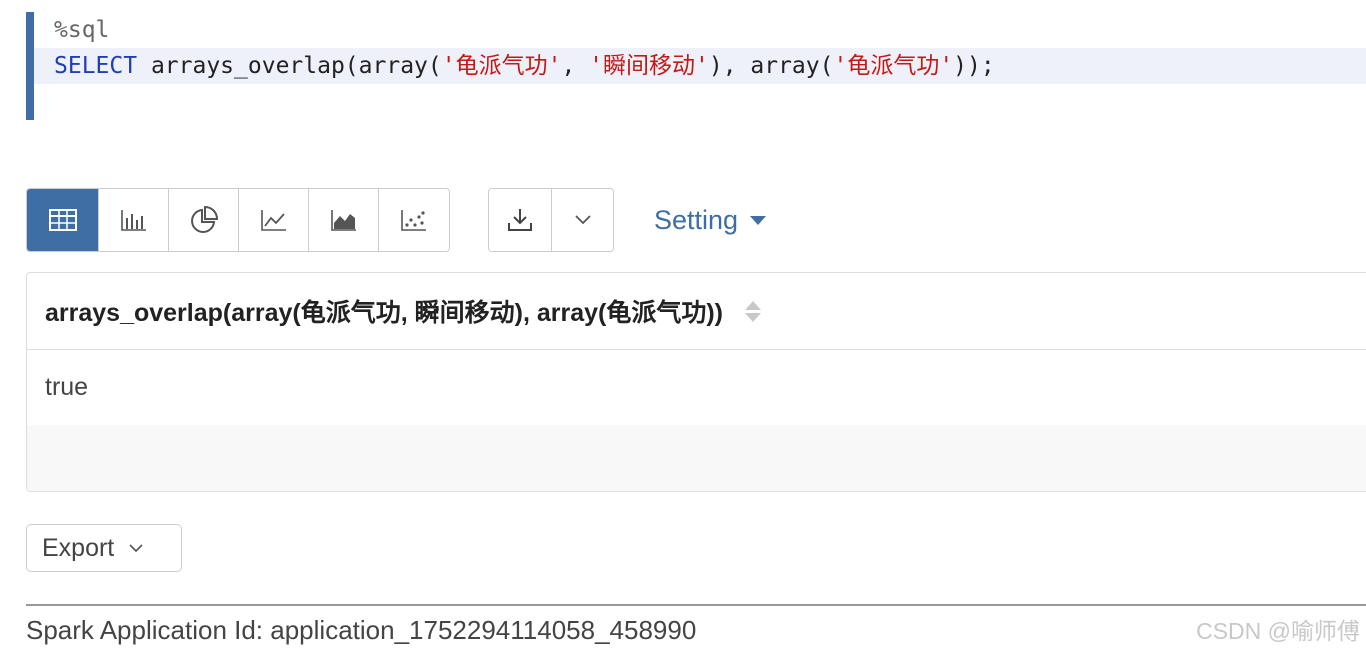 The width and height of the screenshot is (1366, 654). What do you see at coordinates (696, 387) in the screenshot?
I see `table-row: true` at bounding box center [696, 387].